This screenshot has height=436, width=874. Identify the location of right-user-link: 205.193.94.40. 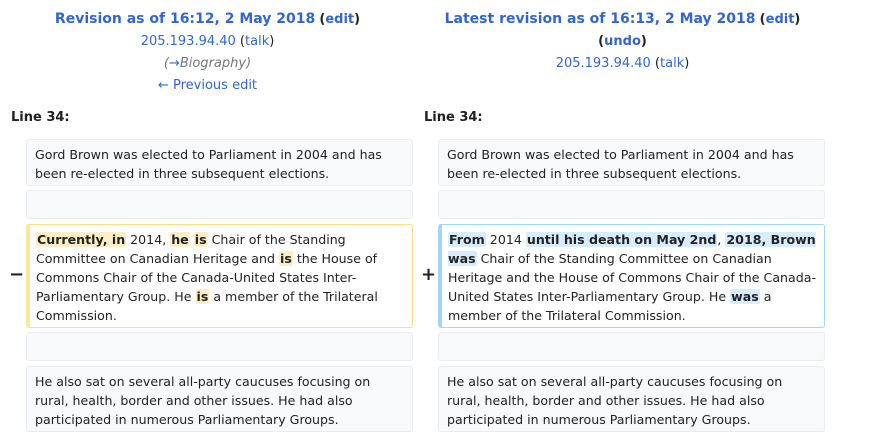
(603, 63).